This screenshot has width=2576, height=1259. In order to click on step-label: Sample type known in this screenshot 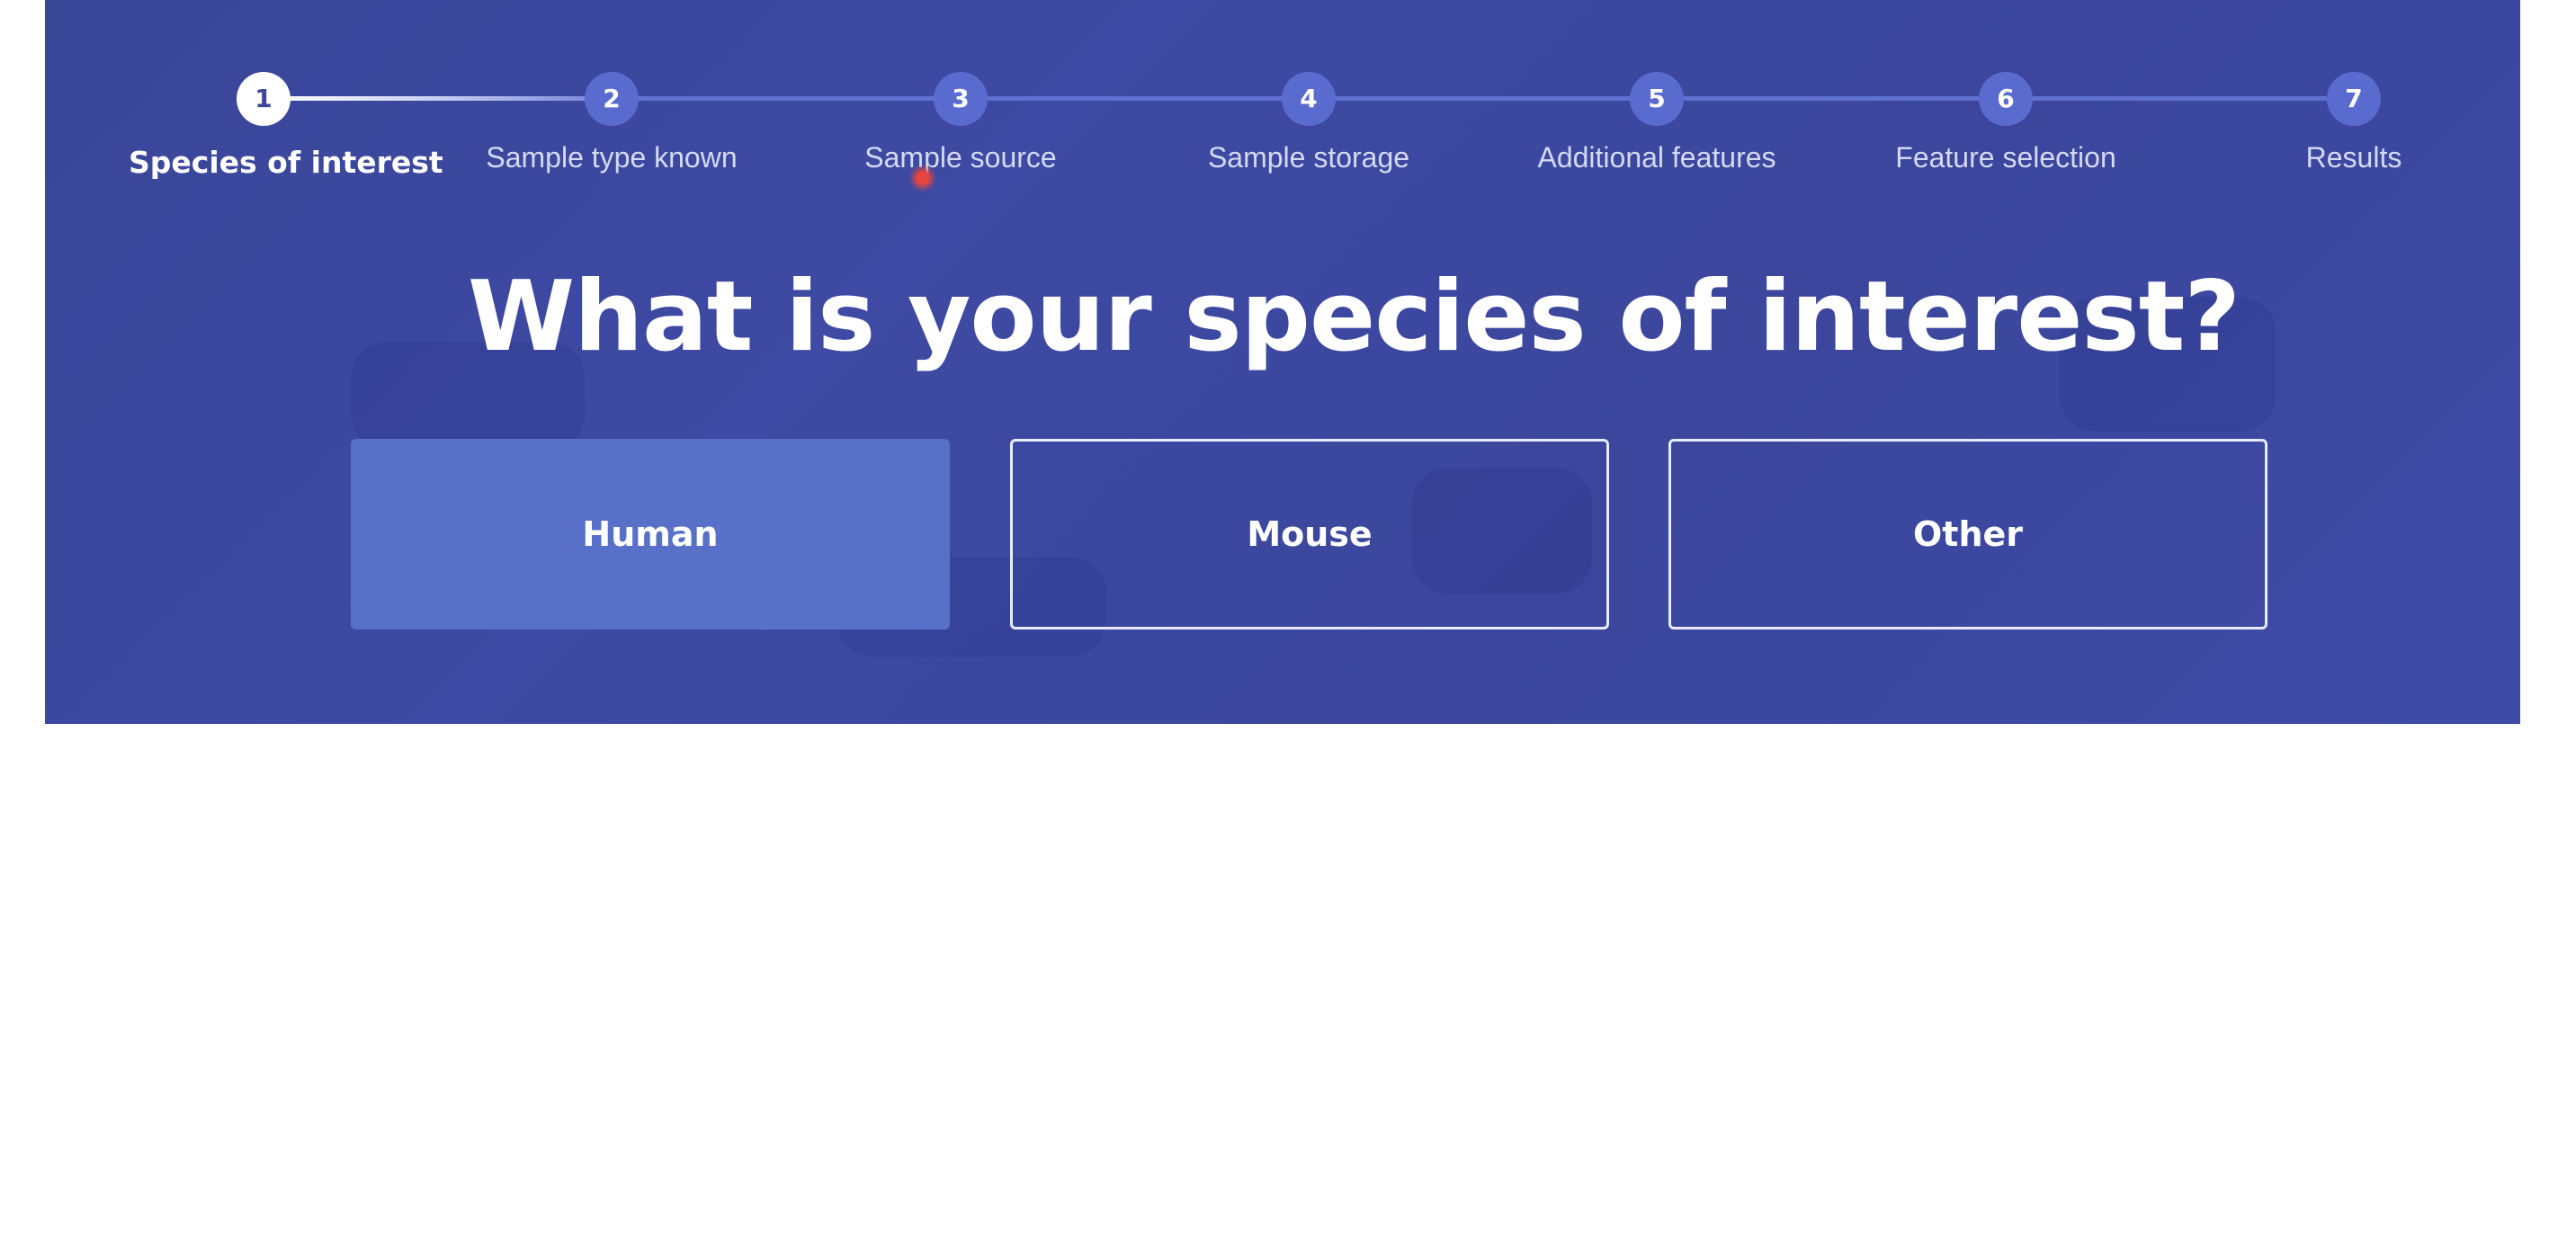, I will do `click(612, 157)`.